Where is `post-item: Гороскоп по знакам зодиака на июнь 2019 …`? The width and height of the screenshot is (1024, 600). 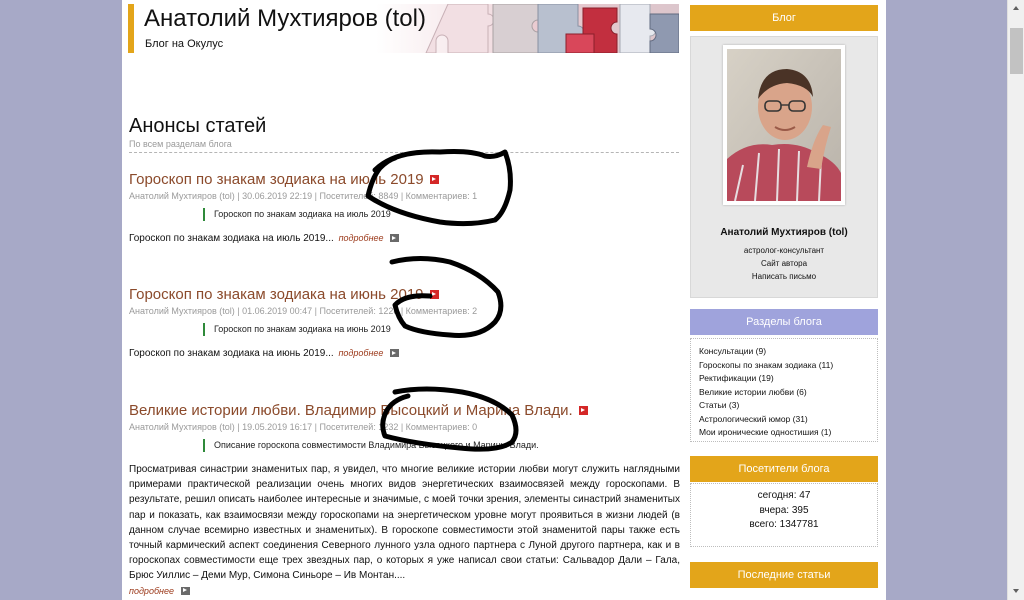
post-item: Гороскоп по знакам зодиака на июнь 2019 … is located at coordinates (404, 323).